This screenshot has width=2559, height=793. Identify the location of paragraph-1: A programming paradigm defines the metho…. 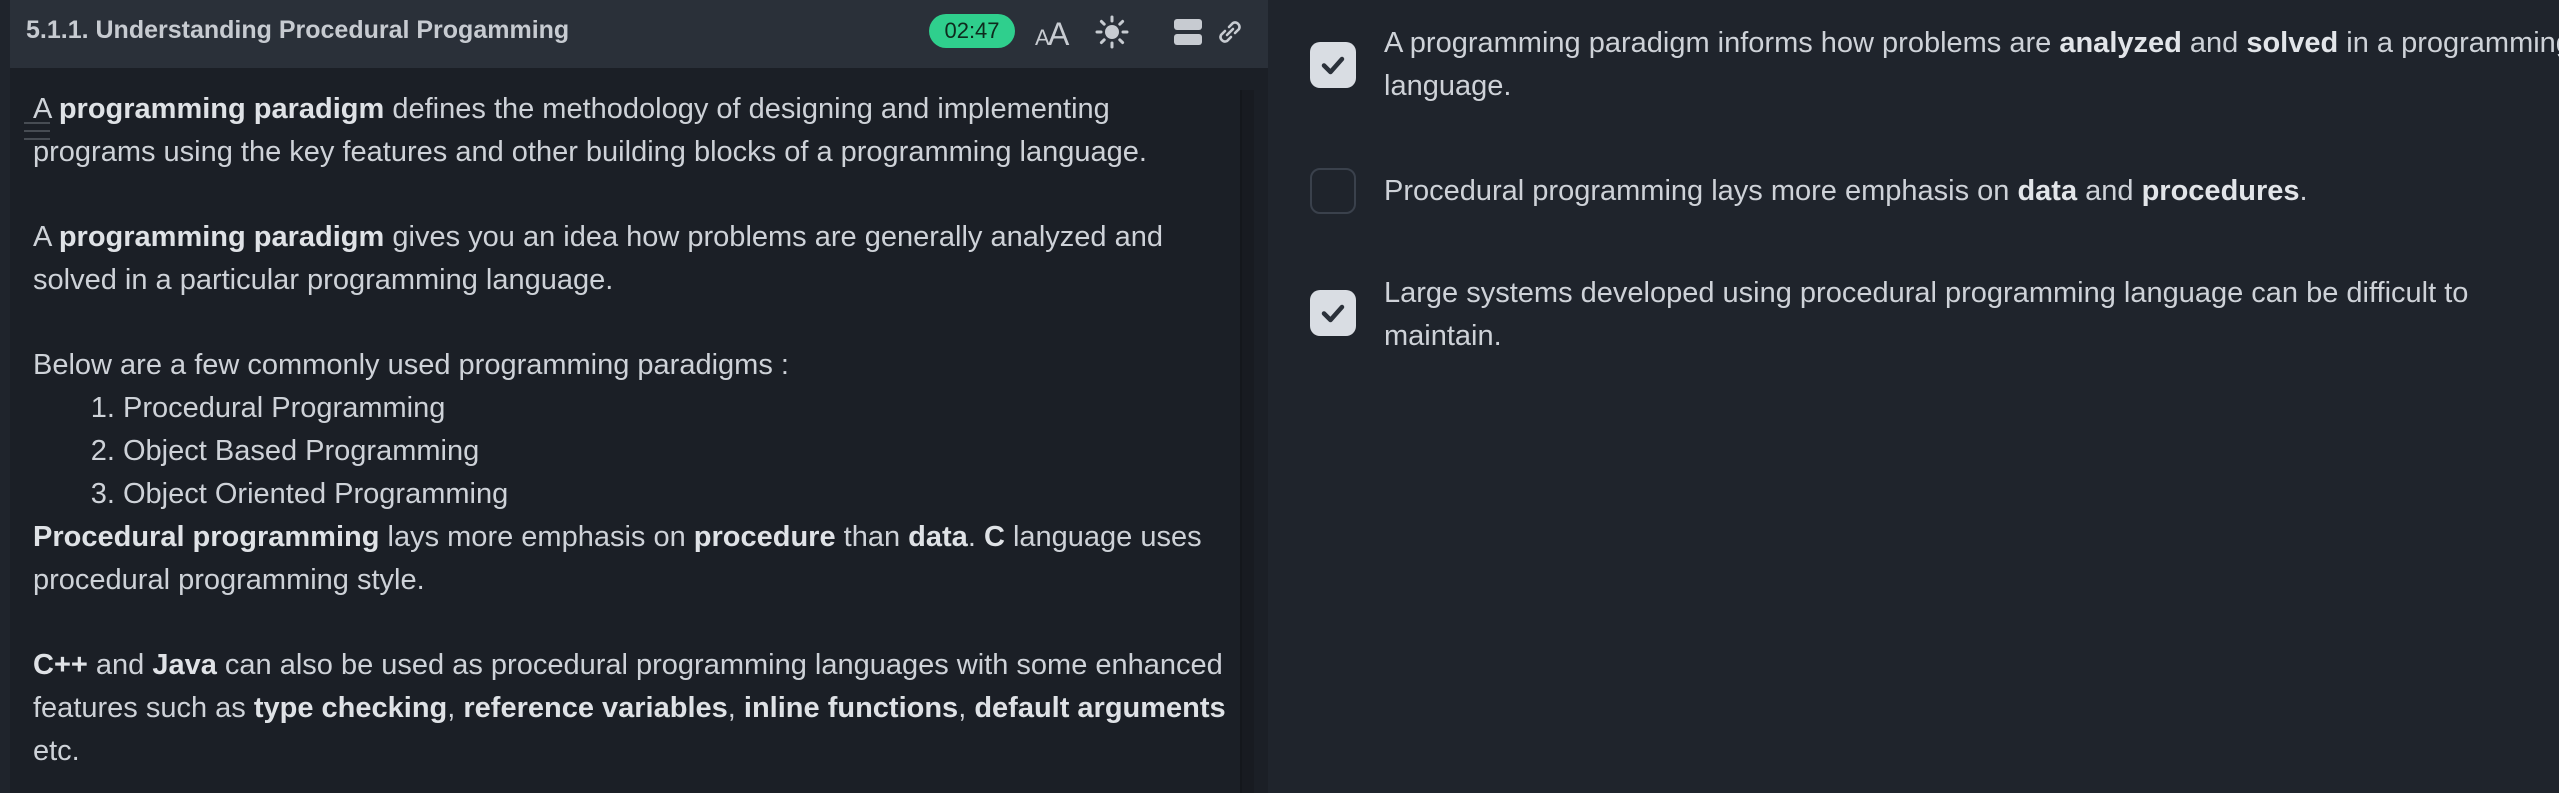
(590, 130).